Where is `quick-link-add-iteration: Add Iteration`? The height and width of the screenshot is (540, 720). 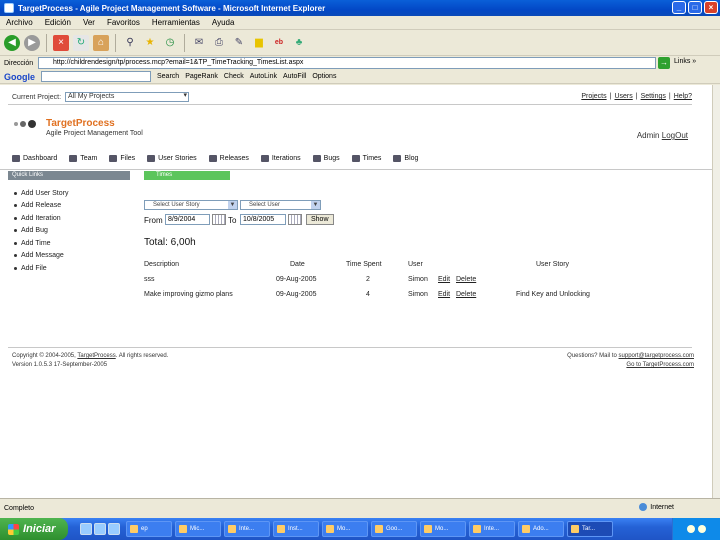 quick-link-add-iteration: Add Iteration is located at coordinates (41, 218).